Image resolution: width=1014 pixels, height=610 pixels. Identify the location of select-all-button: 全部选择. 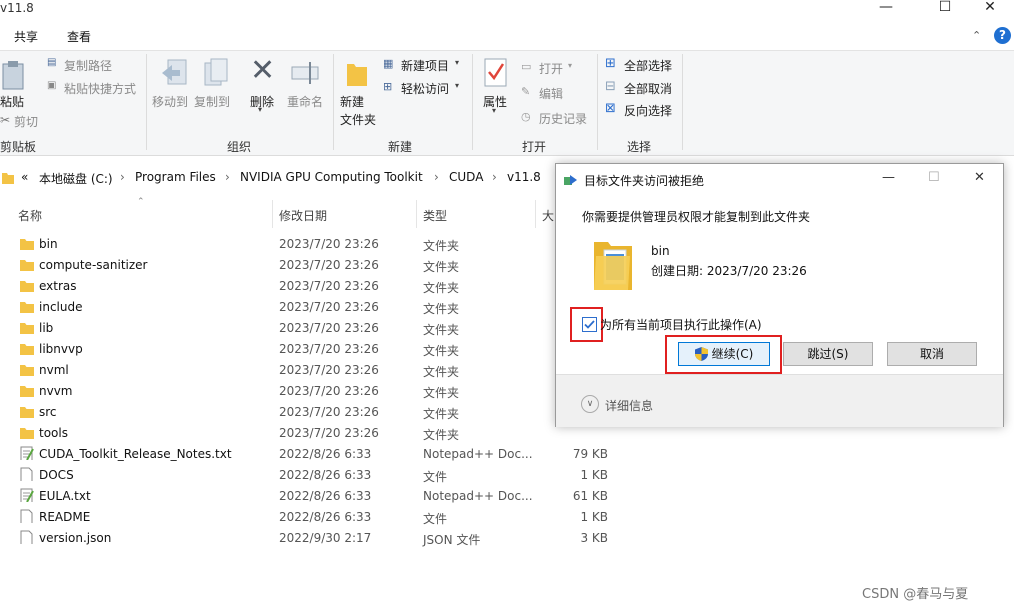
(648, 65).